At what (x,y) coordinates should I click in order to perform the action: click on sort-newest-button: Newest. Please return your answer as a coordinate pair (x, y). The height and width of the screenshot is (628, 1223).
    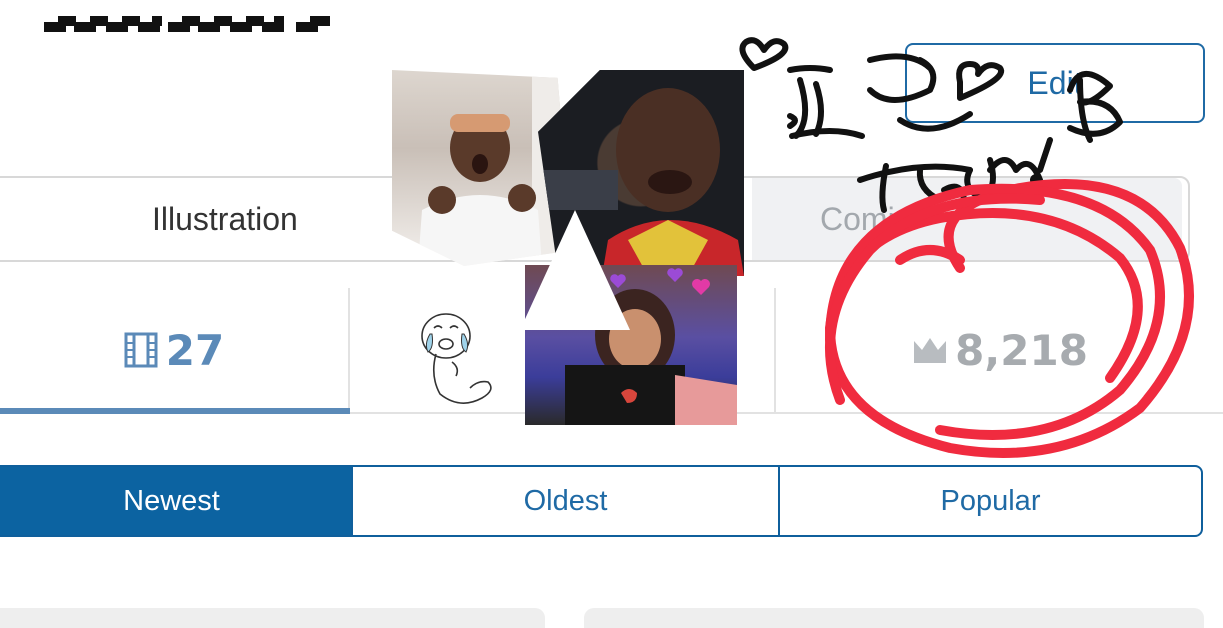
    Looking at the image, I should click on (176, 501).